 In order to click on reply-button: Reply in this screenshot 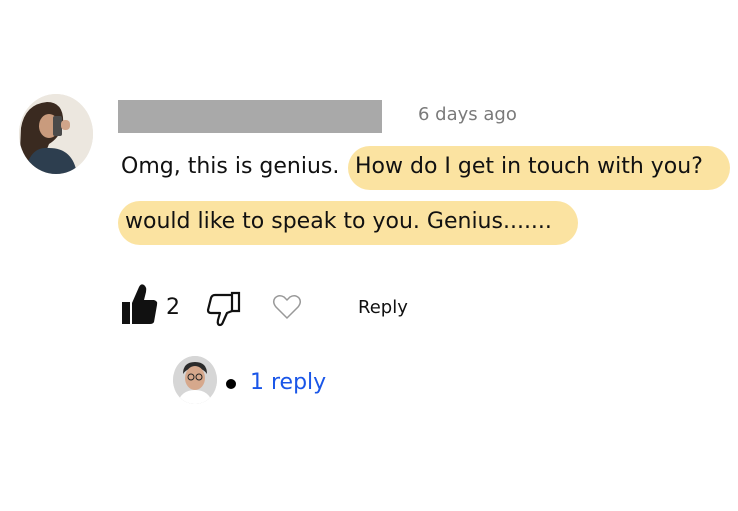, I will do `click(383, 307)`.